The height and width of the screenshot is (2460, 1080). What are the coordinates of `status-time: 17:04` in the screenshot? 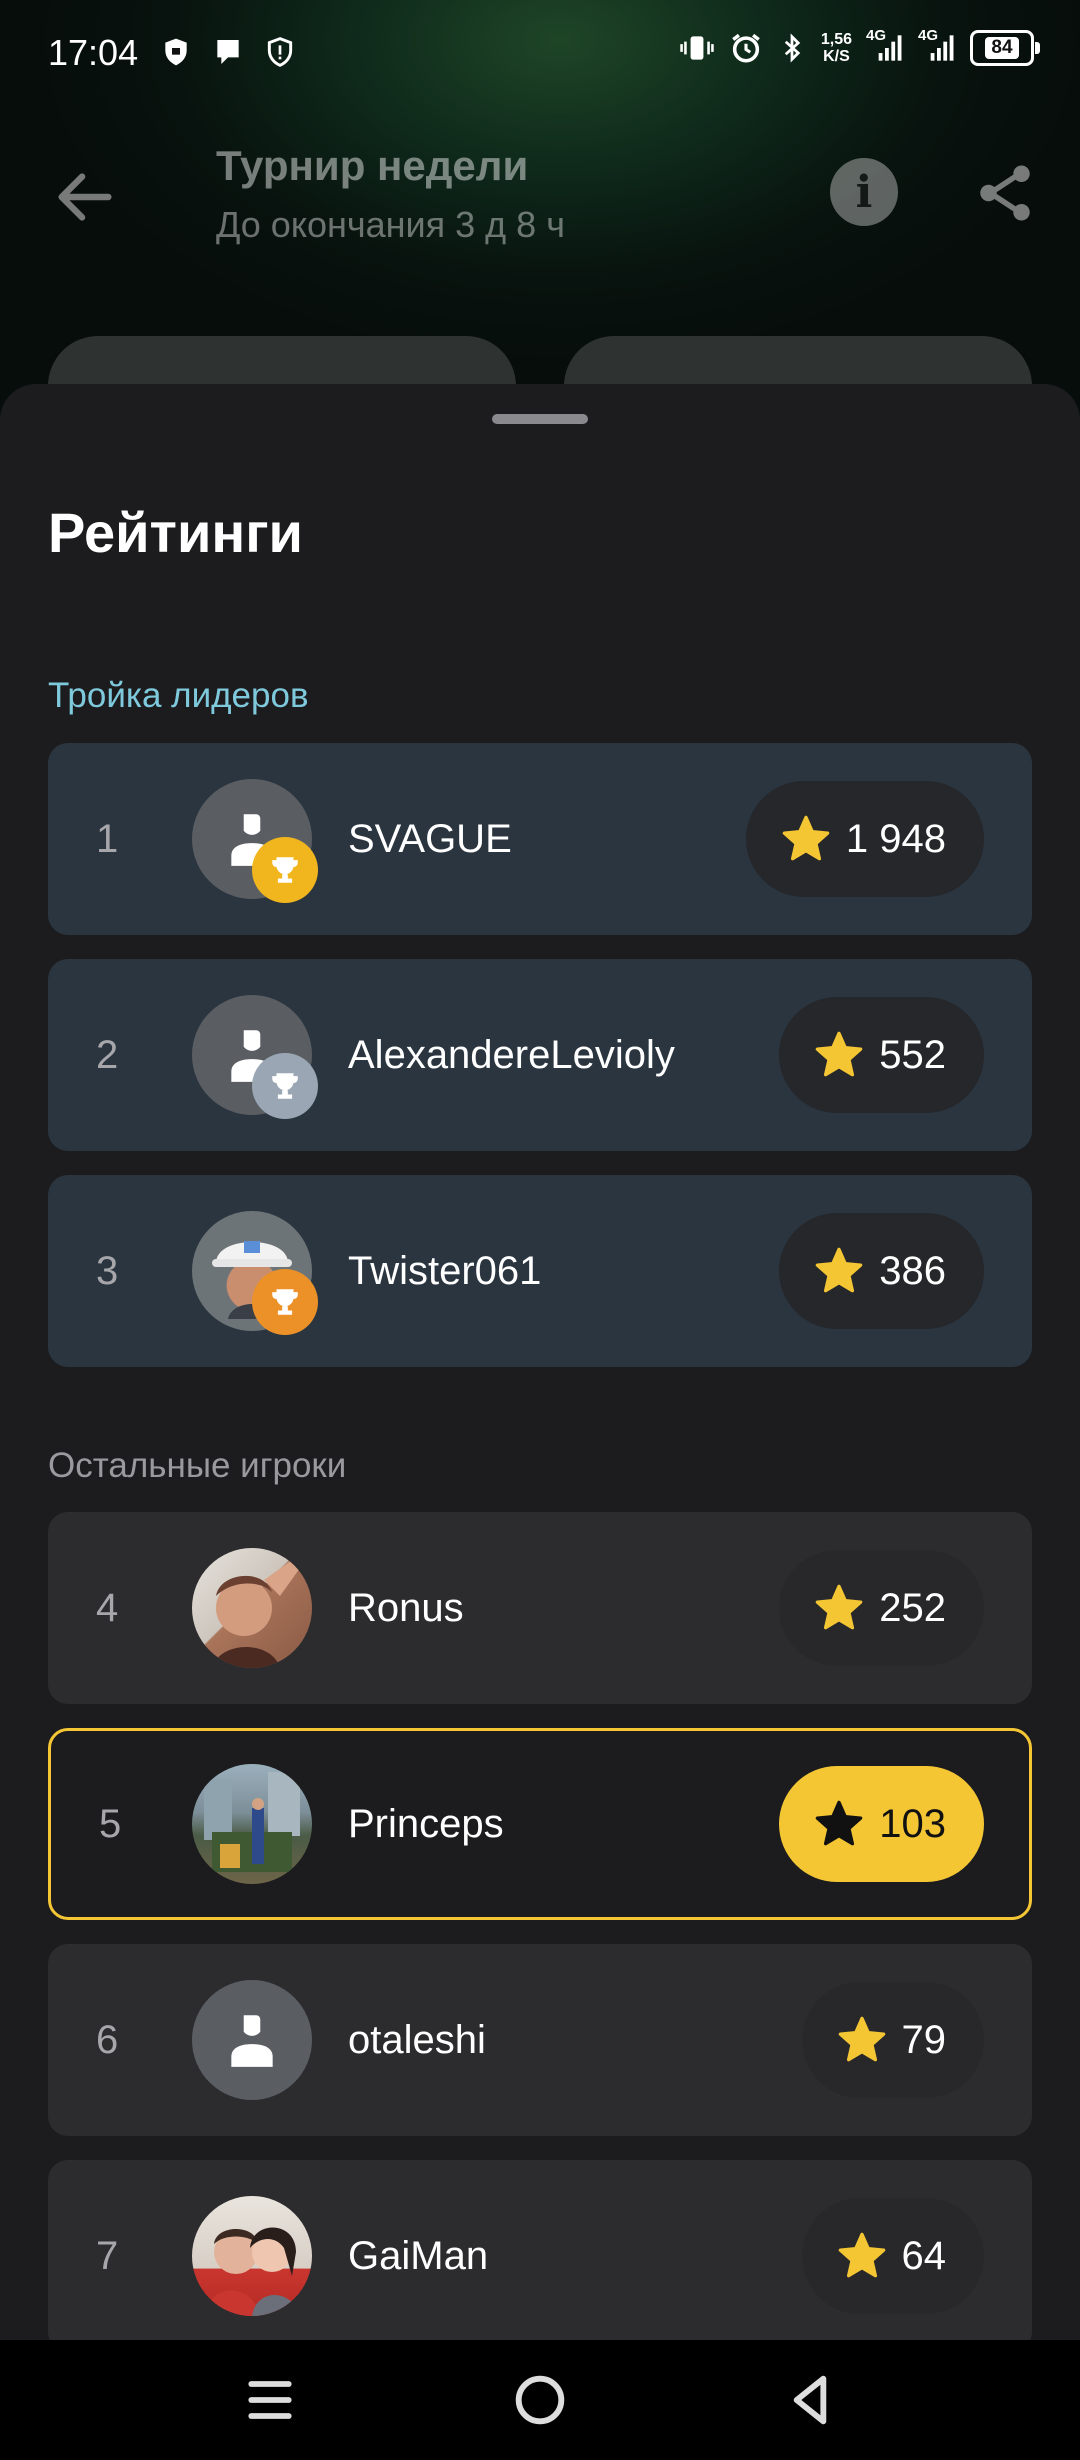 It's located at (93, 52).